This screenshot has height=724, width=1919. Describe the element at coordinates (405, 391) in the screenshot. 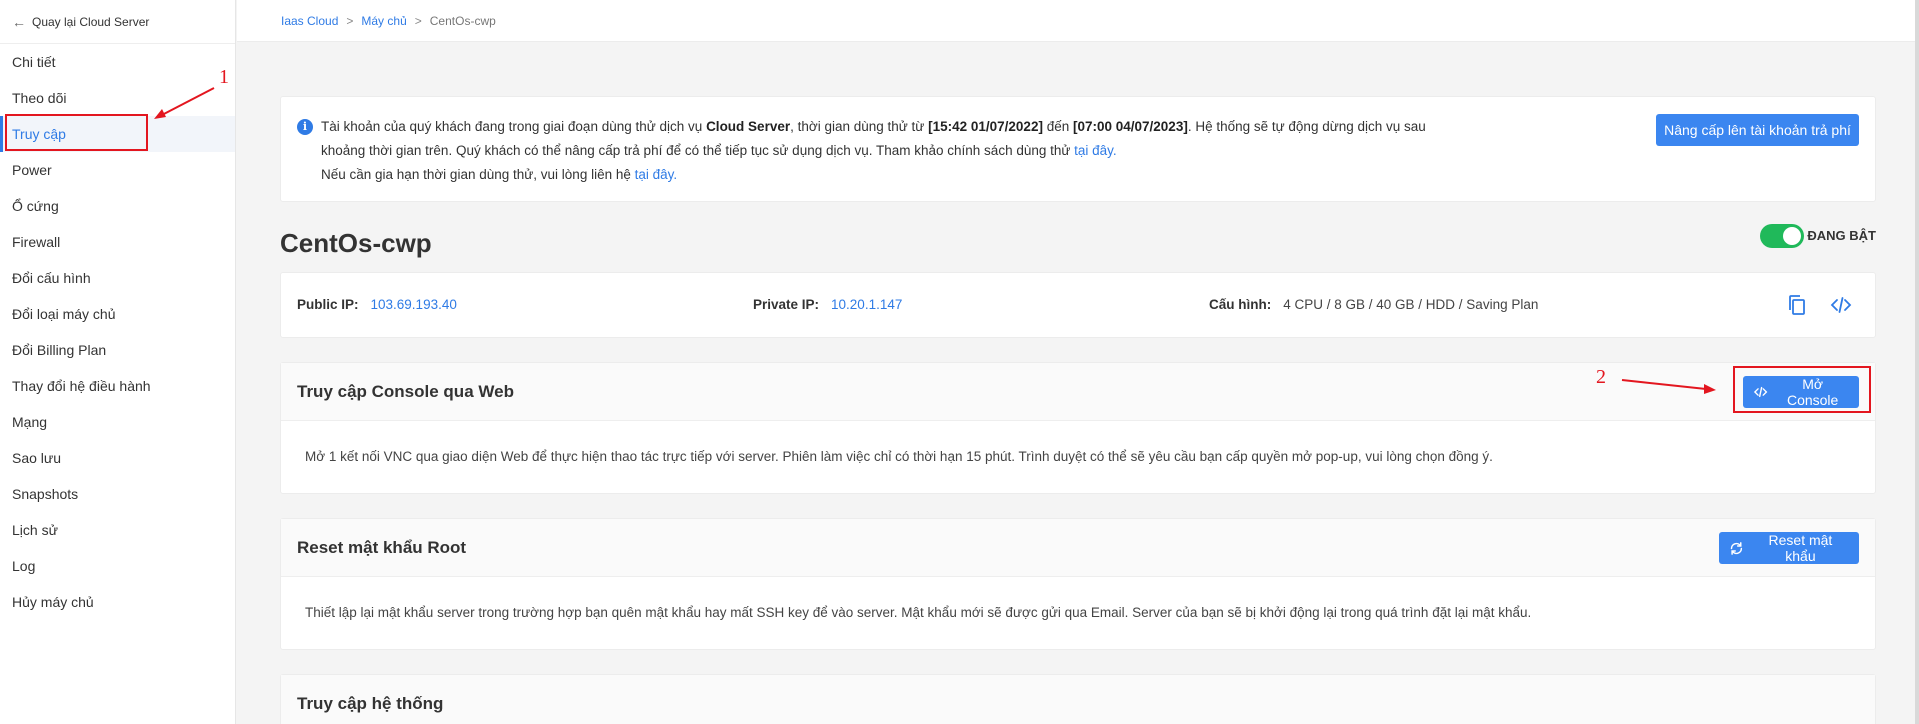

I see `console-section-title: Truy cập Console qua Web` at that location.